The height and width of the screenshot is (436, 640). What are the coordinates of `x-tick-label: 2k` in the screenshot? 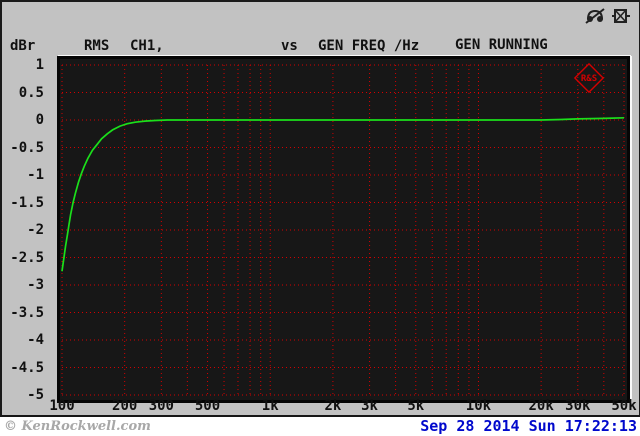 It's located at (333, 406).